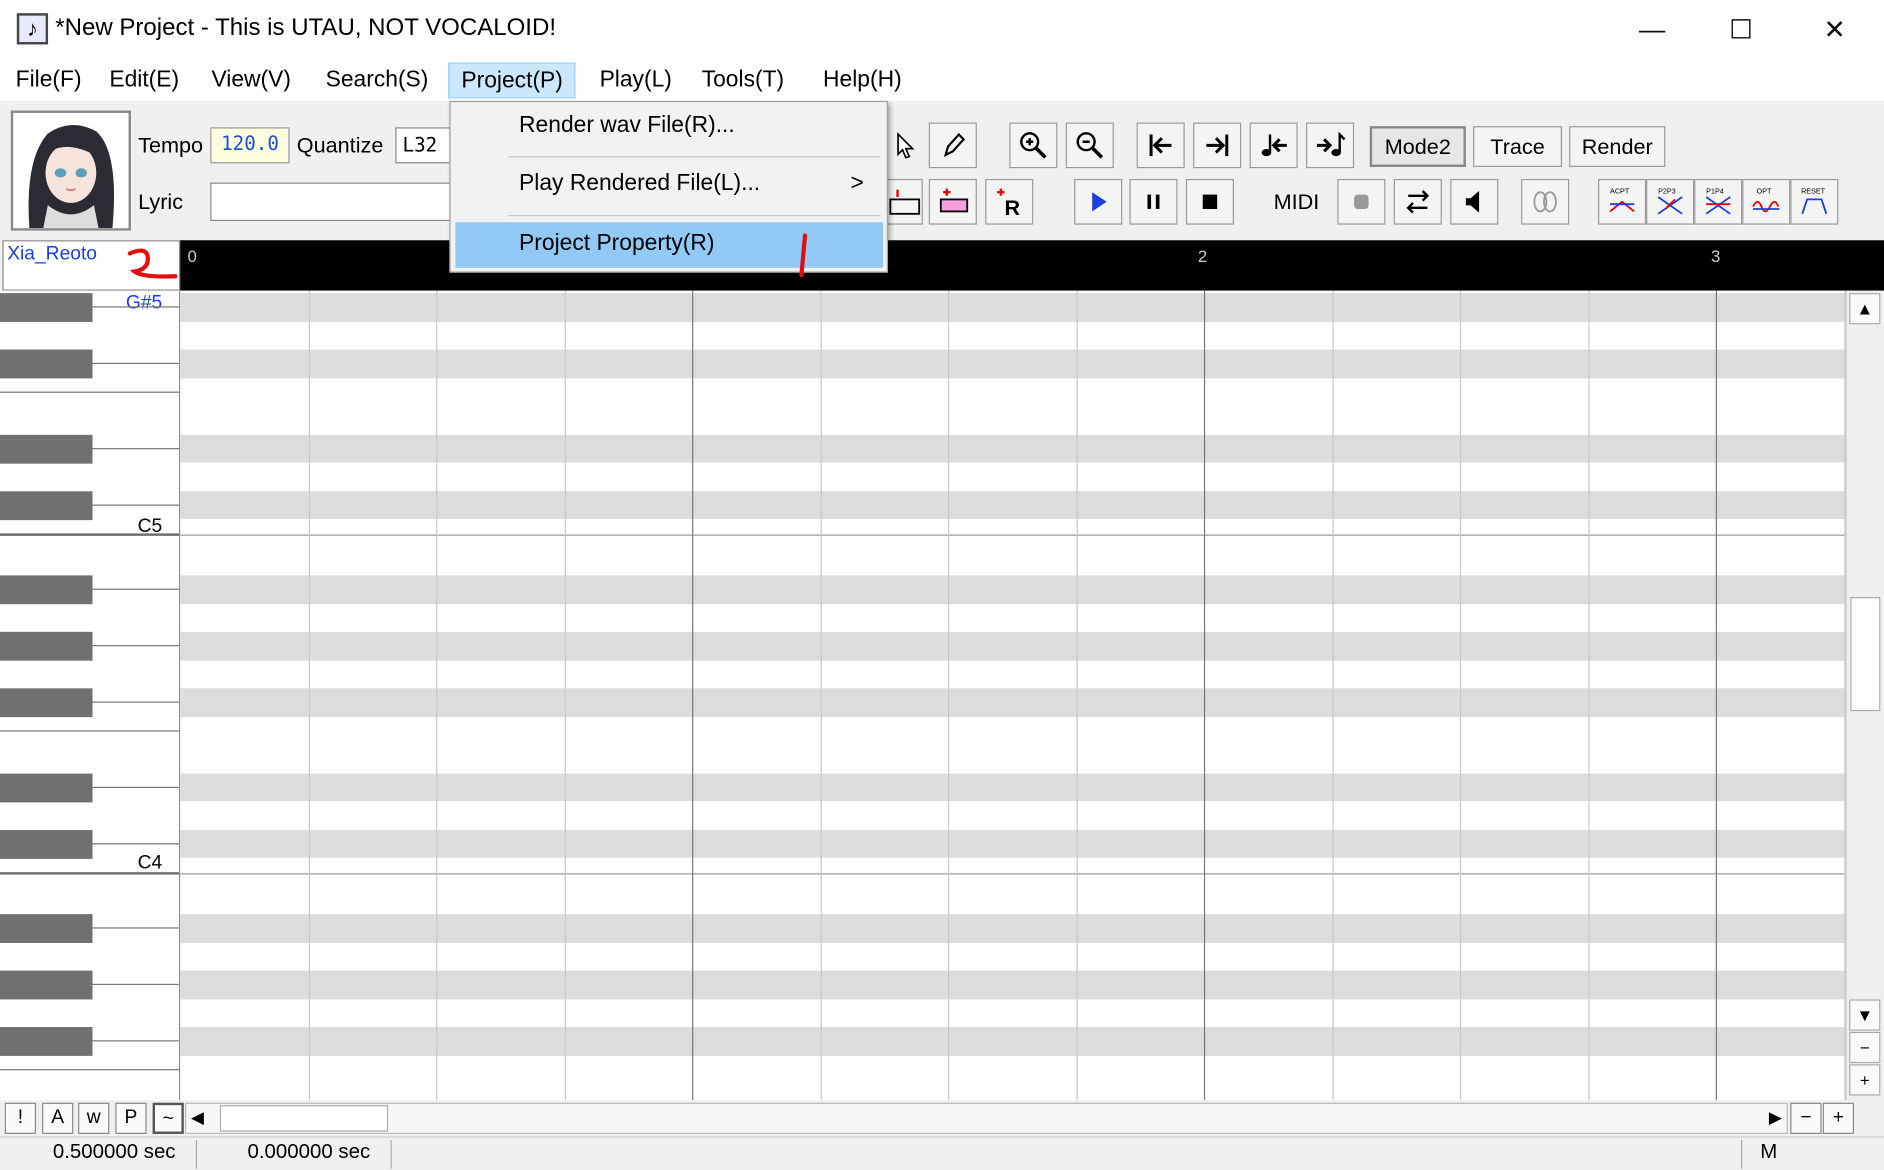 The width and height of the screenshot is (1884, 1170). Describe the element at coordinates (1617, 146) in the screenshot. I see `render-button: Render` at that location.